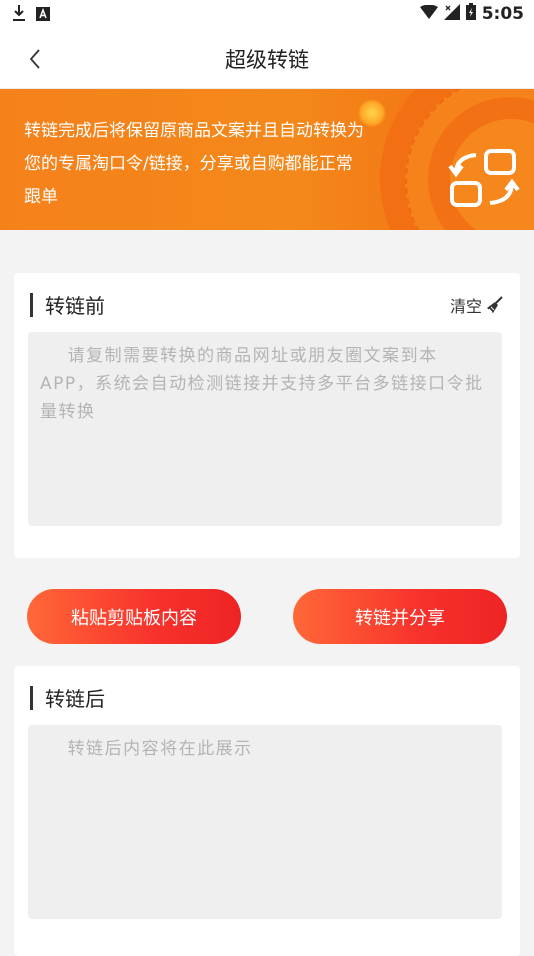 Image resolution: width=534 pixels, height=956 pixels. I want to click on clock: 5:05, so click(502, 14).